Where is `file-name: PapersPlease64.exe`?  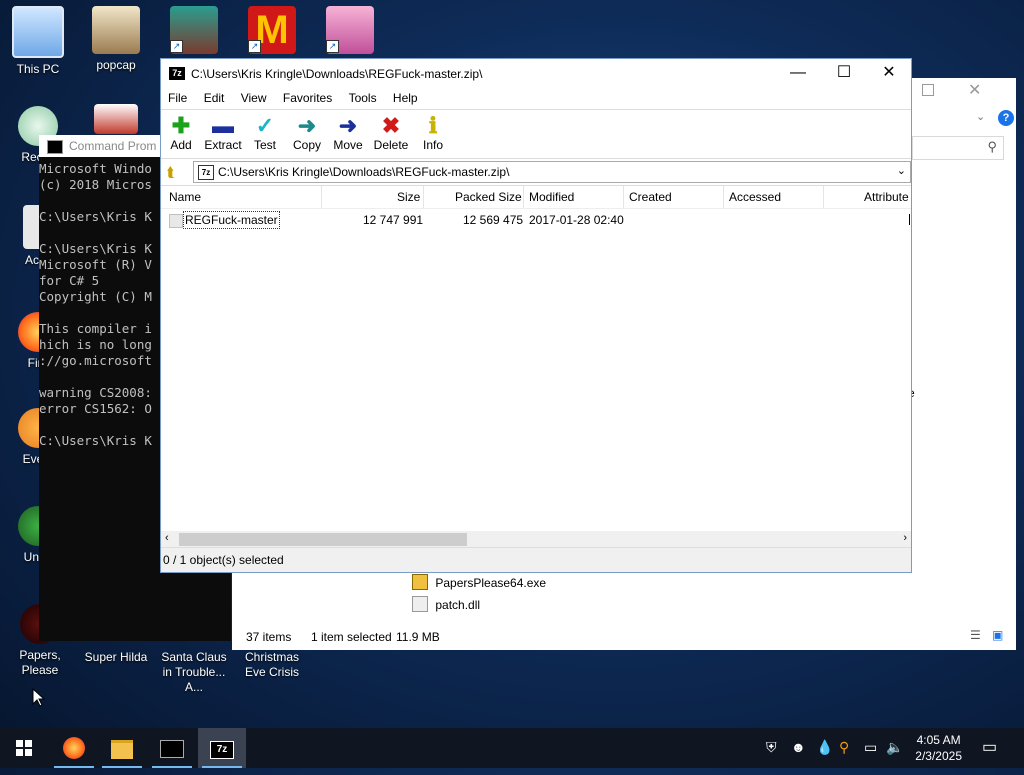 file-name: PapersPlease64.exe is located at coordinates (491, 583).